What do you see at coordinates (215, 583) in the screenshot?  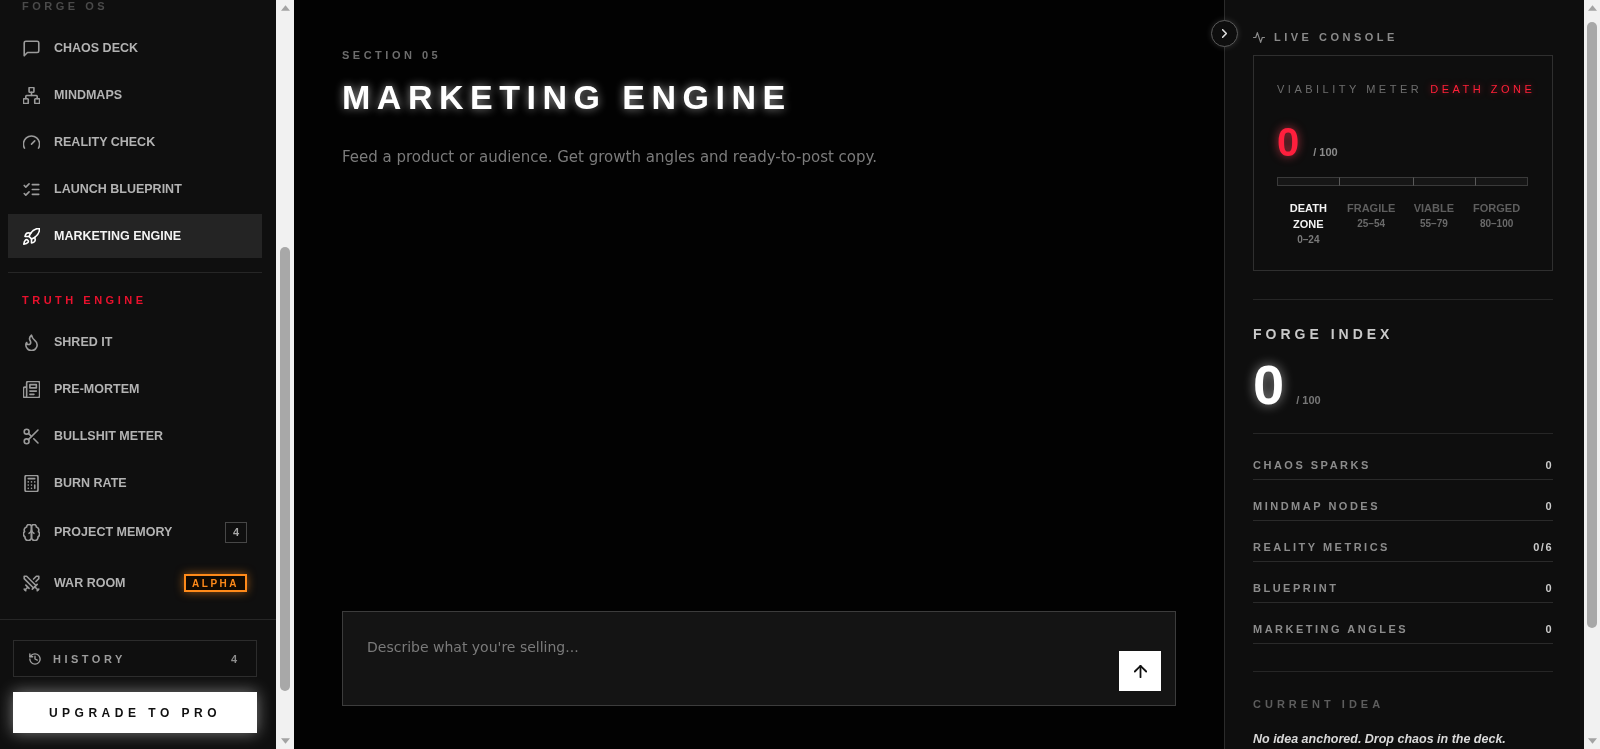 I see `alpha-badge: ALPHA` at bounding box center [215, 583].